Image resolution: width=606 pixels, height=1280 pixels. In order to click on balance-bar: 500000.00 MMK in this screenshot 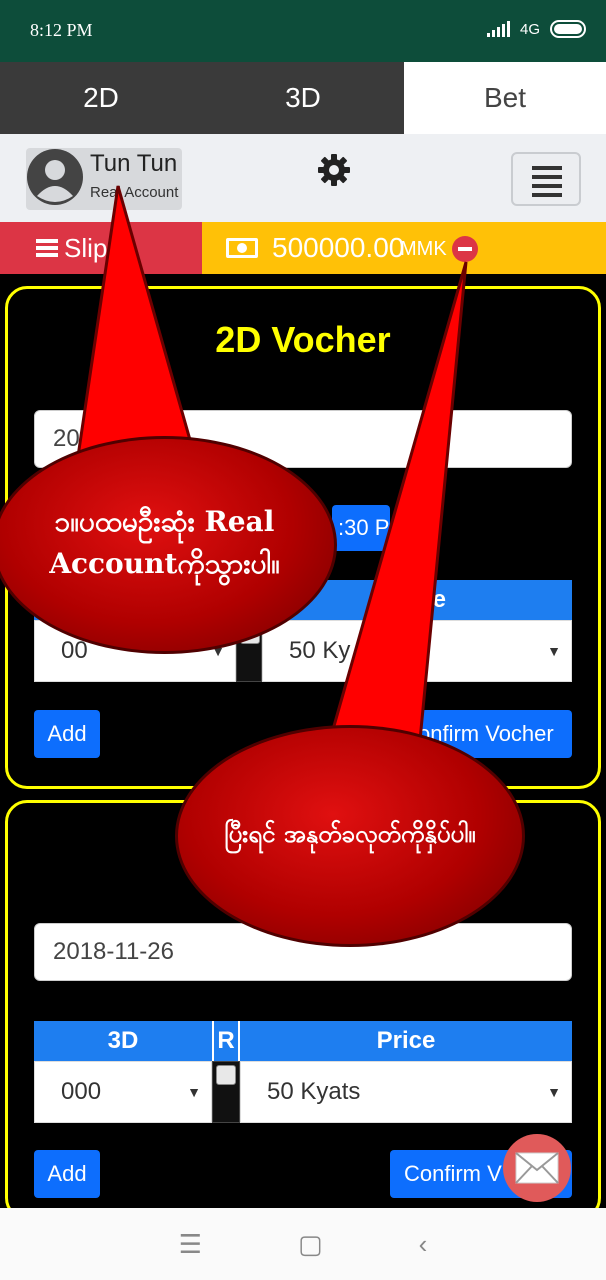, I will do `click(404, 248)`.